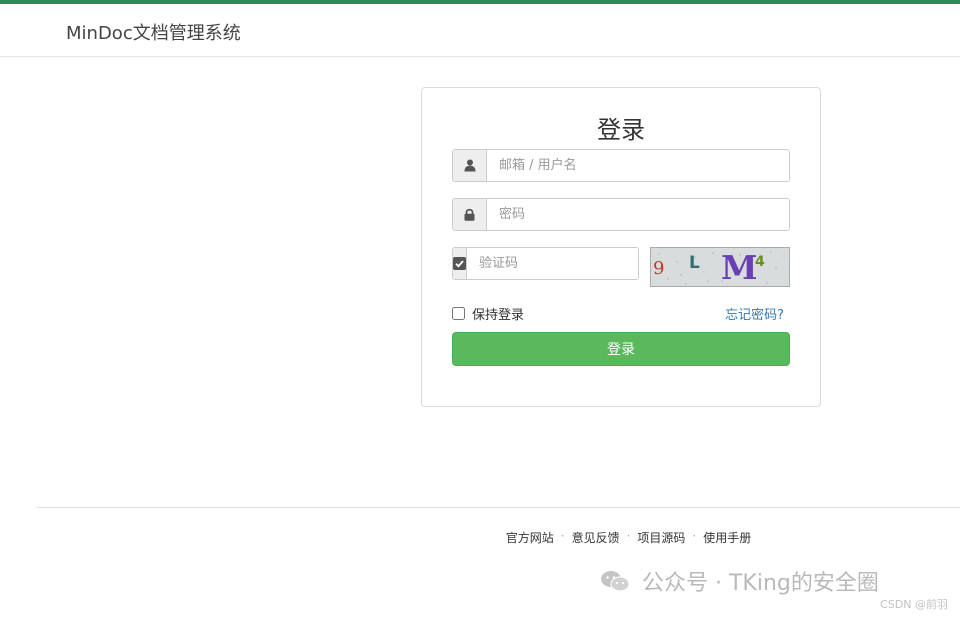 The width and height of the screenshot is (960, 618). I want to click on login-button: 登录, so click(621, 349).